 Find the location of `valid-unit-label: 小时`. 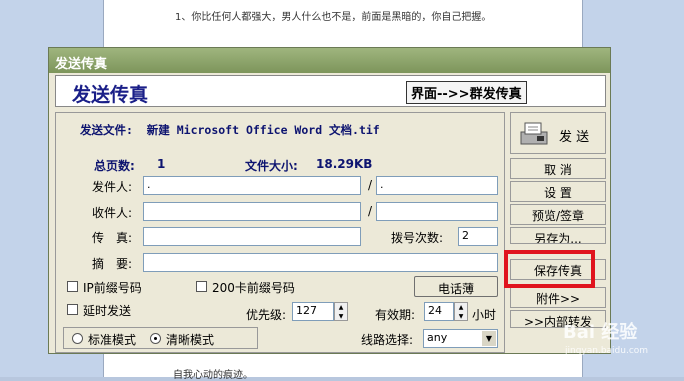

valid-unit-label: 小时 is located at coordinates (484, 315).